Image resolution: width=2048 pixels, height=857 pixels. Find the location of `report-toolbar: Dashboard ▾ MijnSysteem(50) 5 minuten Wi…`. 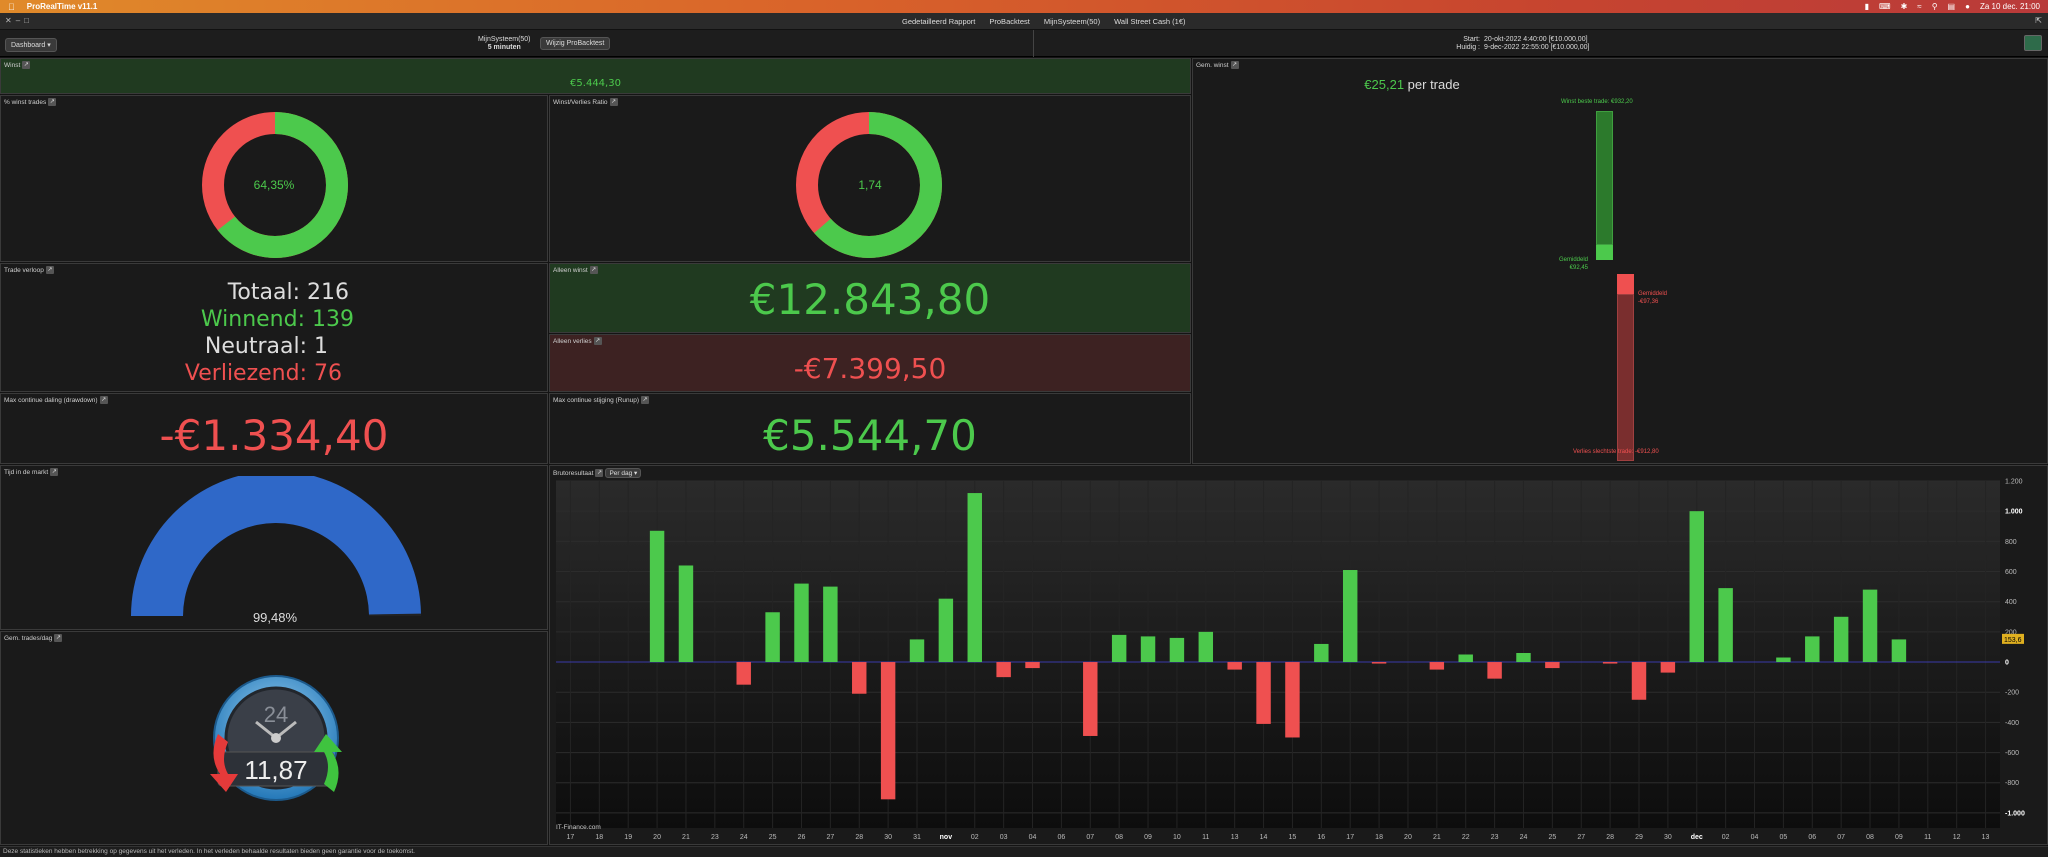

report-toolbar: Dashboard ▾ MijnSysteem(50) 5 minuten Wi… is located at coordinates (1024, 43).